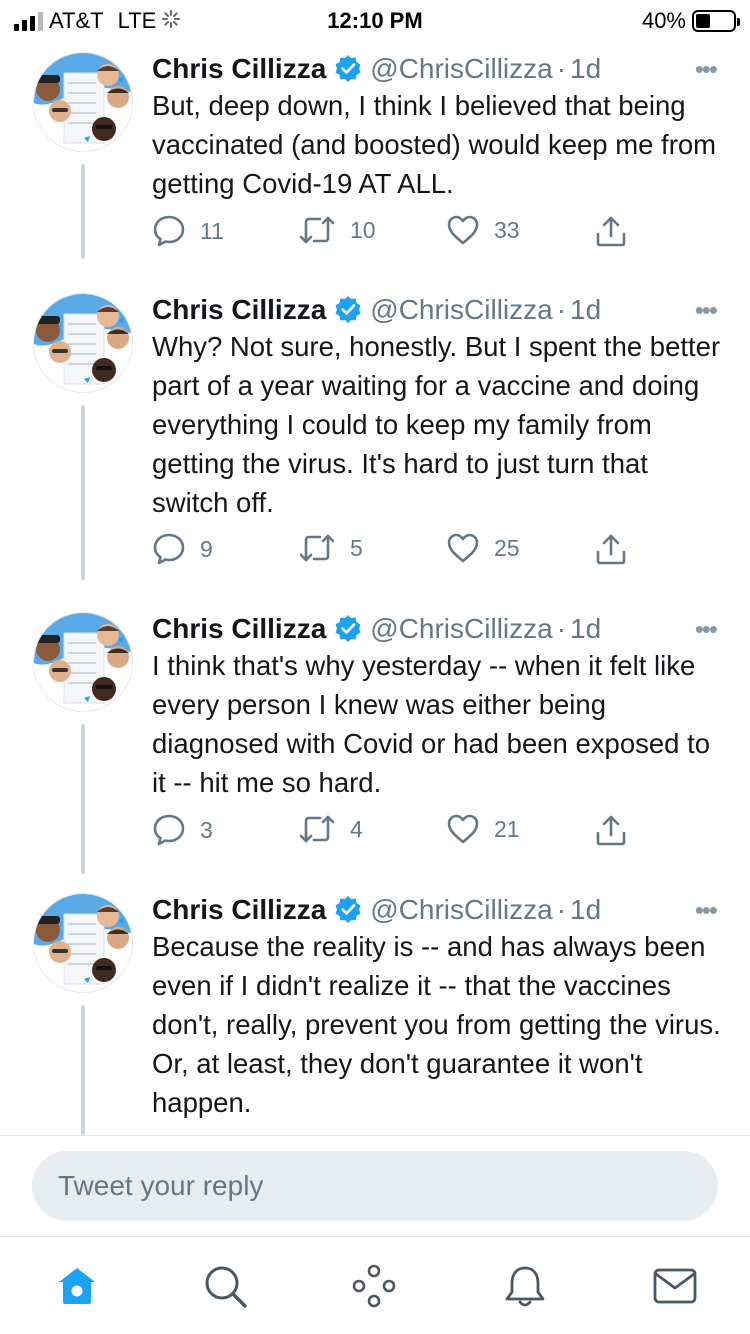  I want to click on like-button: 33, so click(483, 230).